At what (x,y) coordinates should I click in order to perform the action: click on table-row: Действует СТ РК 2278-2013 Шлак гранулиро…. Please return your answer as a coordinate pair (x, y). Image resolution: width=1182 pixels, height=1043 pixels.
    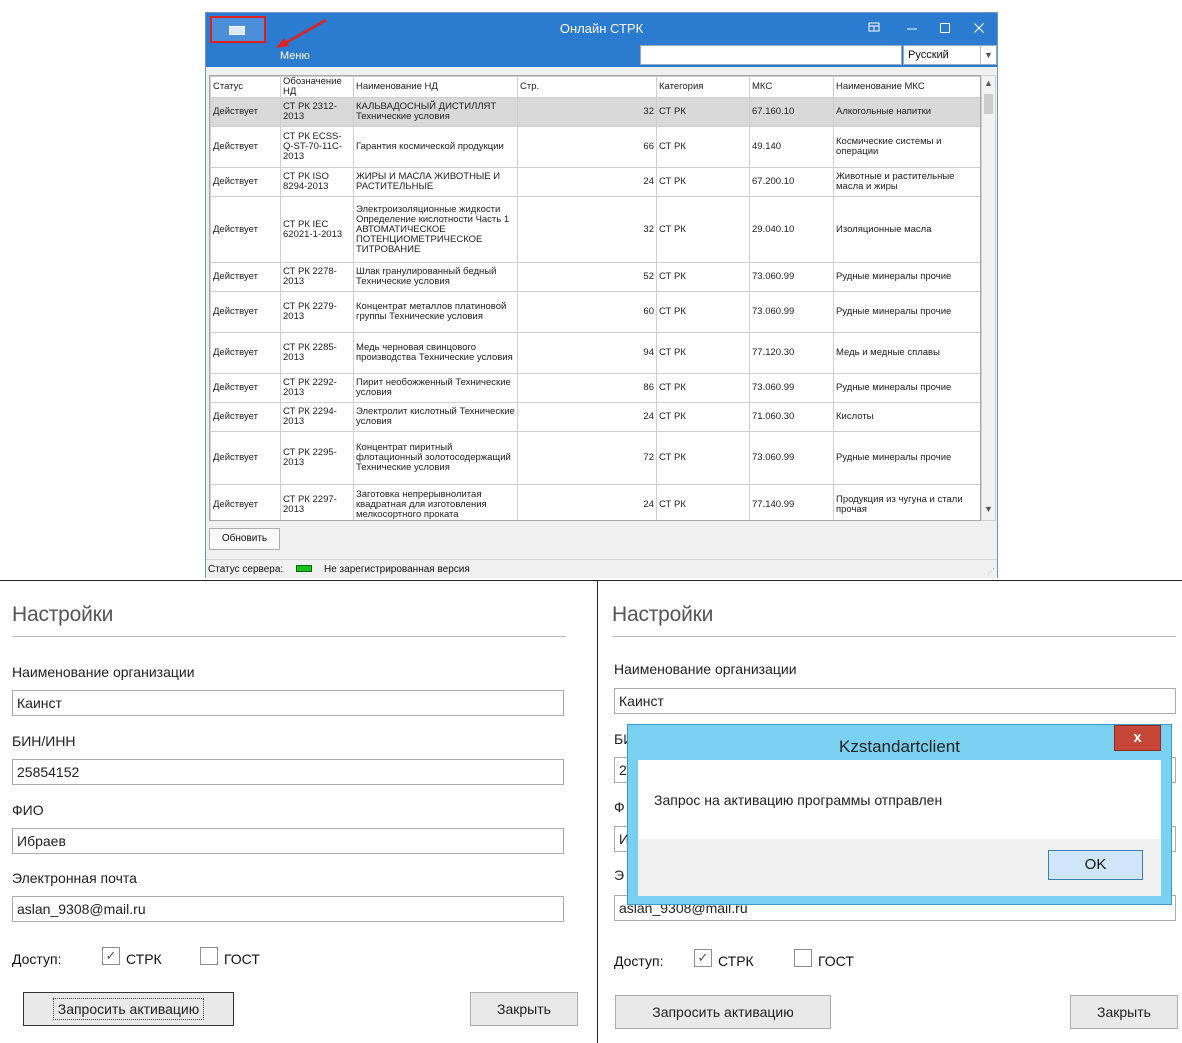
    Looking at the image, I should click on (595, 277).